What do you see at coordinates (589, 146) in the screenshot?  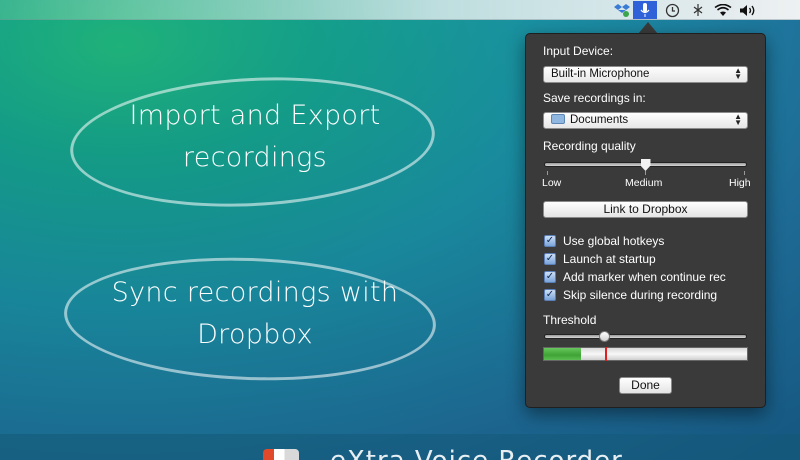 I see `quality-label: Recording quality` at bounding box center [589, 146].